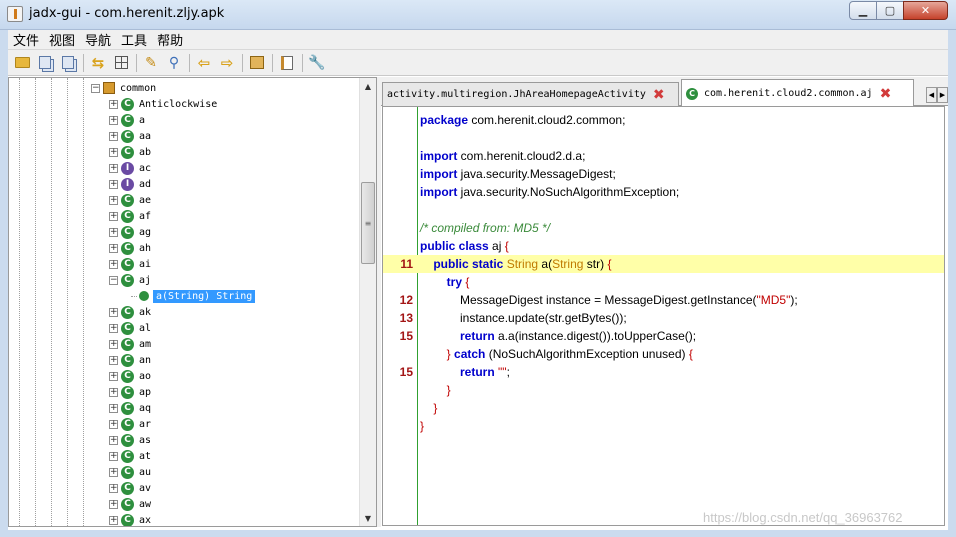  I want to click on tree-class-item: + Cam, so click(130, 344).